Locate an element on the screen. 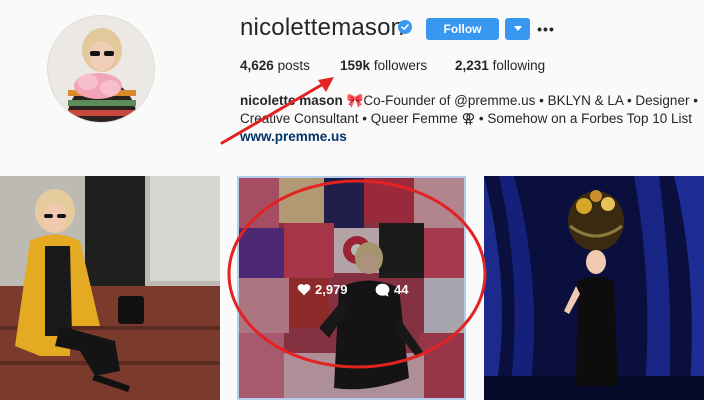  followers-stat: 159k followers is located at coordinates (383, 65).